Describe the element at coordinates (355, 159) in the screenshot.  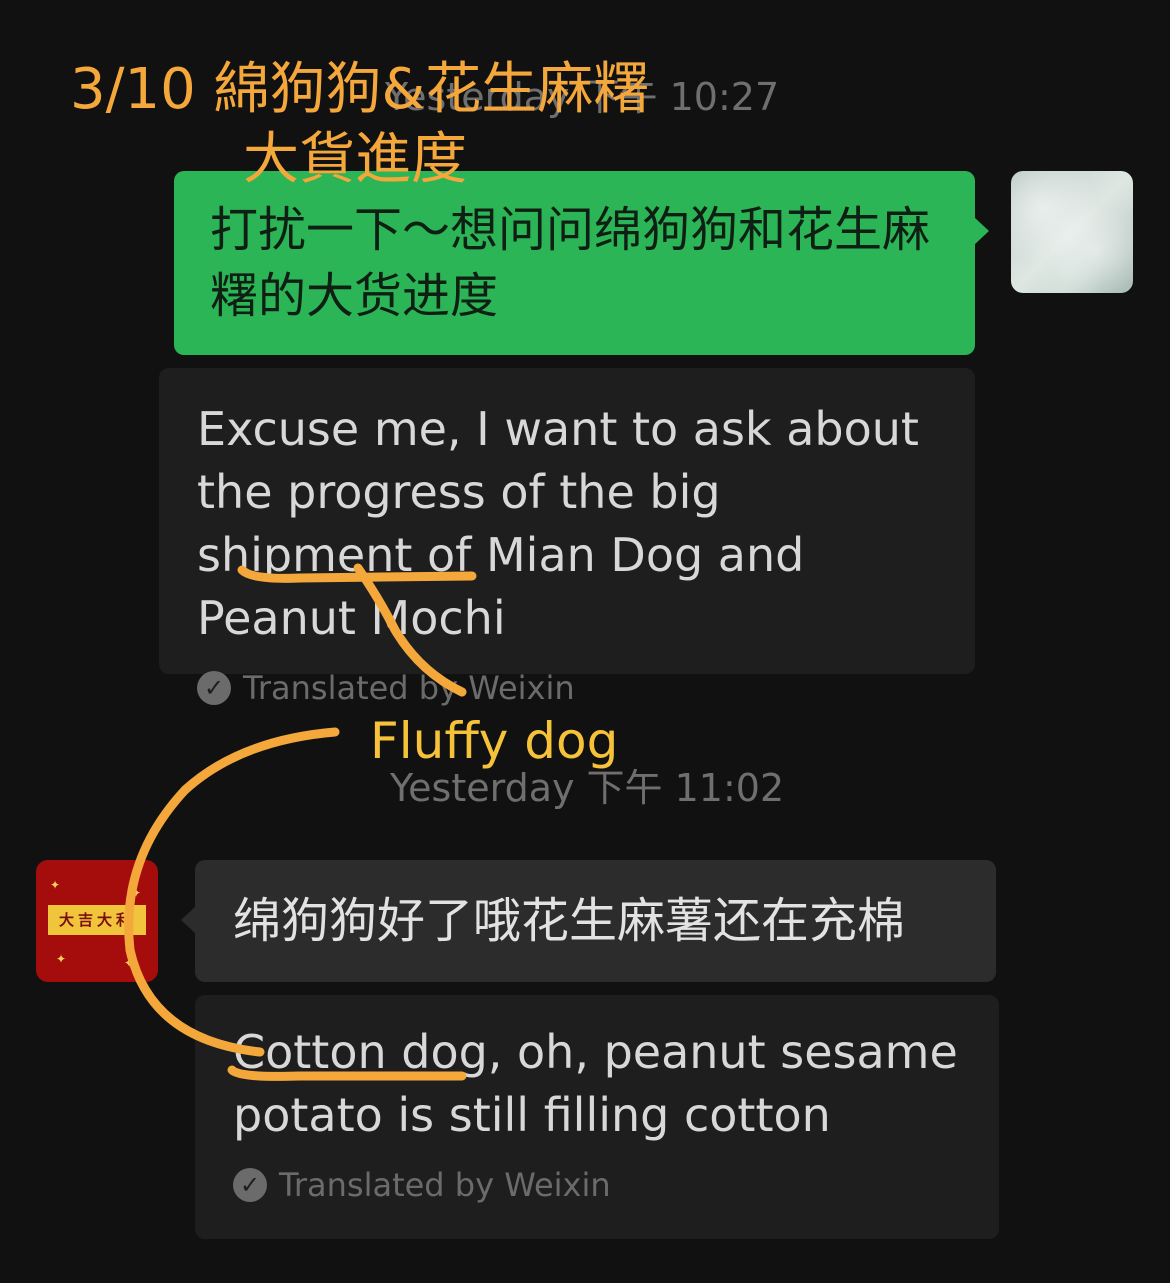
I see `annotation-subtitle: 大貨進度` at that location.